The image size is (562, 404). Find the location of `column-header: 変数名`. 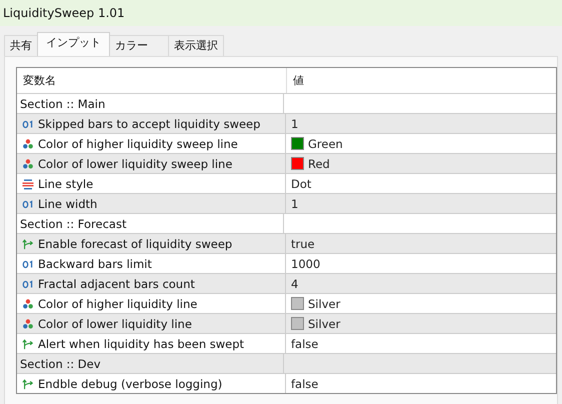

column-header: 変数名 is located at coordinates (152, 80).